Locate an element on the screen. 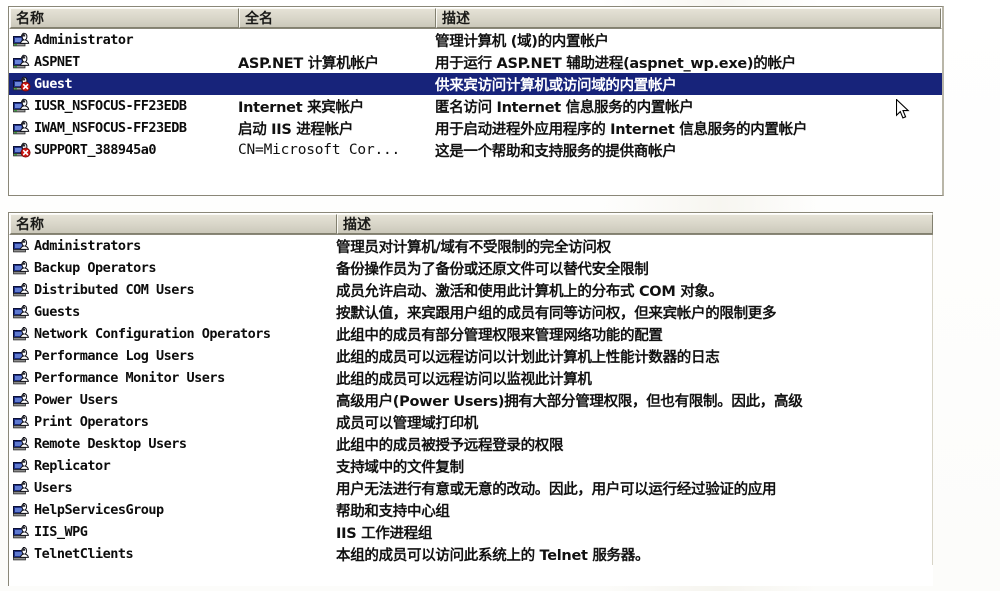  groups-cell-name: Performance Monitor Users is located at coordinates (172, 378).